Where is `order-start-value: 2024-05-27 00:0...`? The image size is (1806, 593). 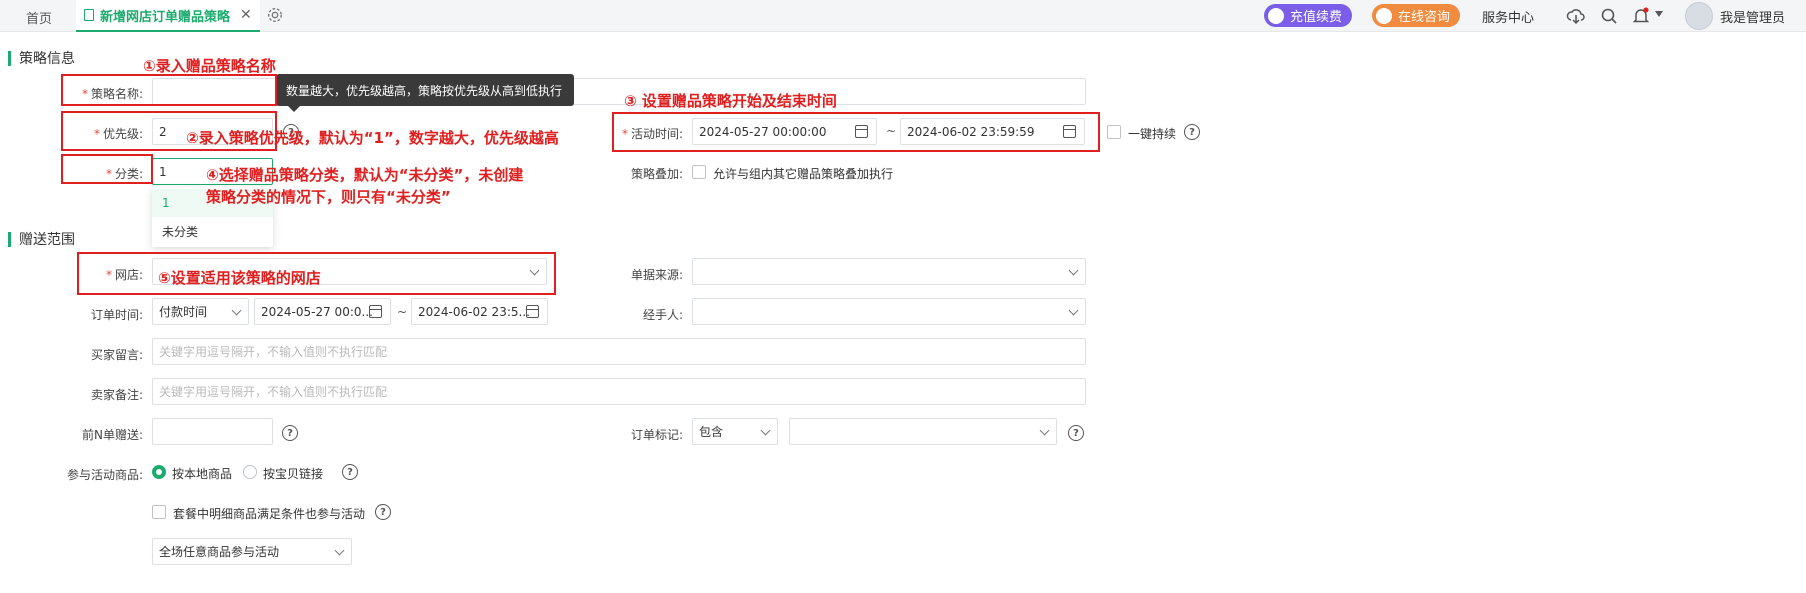
order-start-value: 2024-05-27 00:0... is located at coordinates (317, 311).